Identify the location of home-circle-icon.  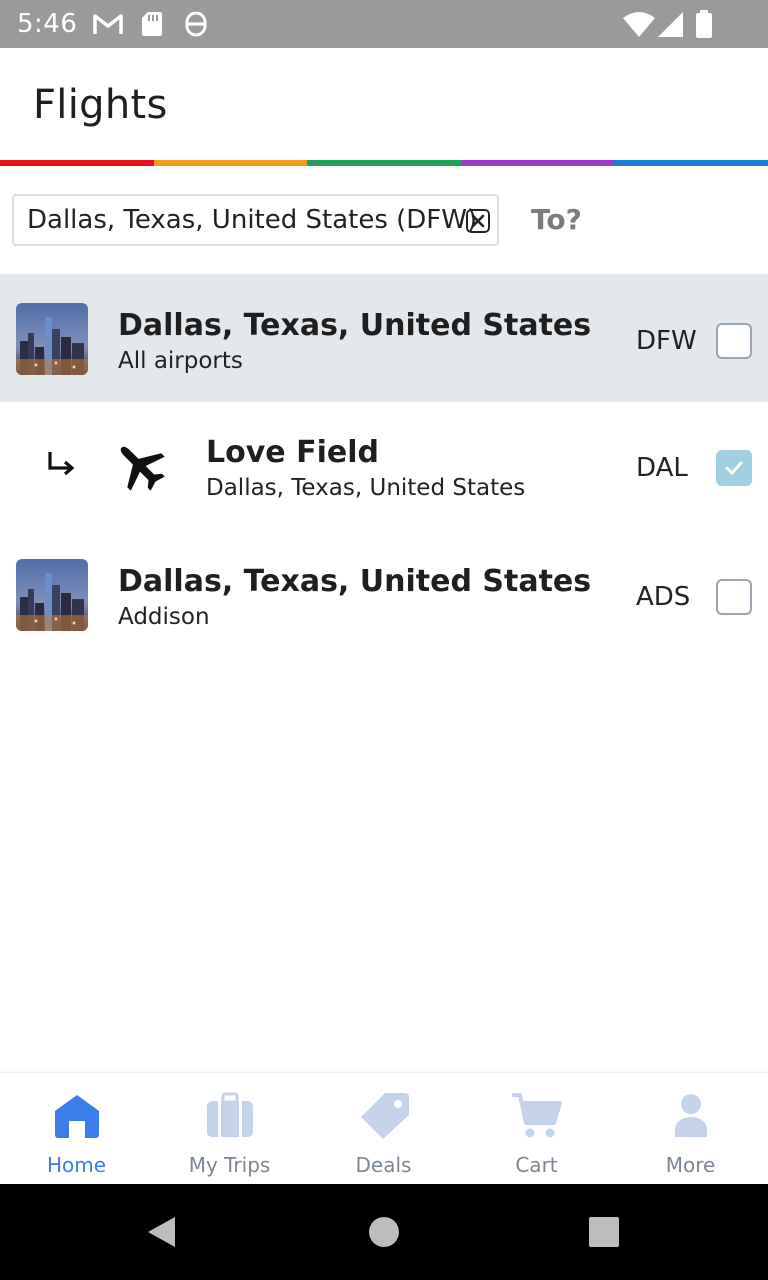
(384, 1232).